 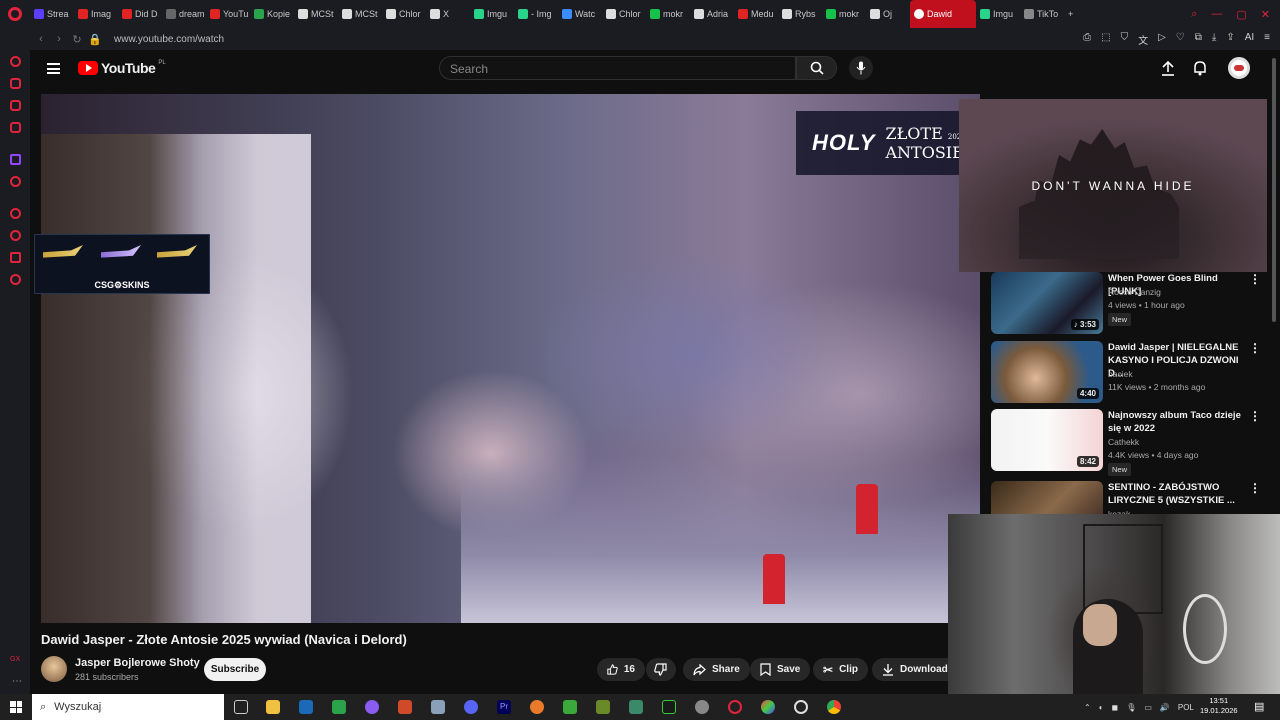 What do you see at coordinates (1125, 39) in the screenshot?
I see `shield-icon: ⛉` at bounding box center [1125, 39].